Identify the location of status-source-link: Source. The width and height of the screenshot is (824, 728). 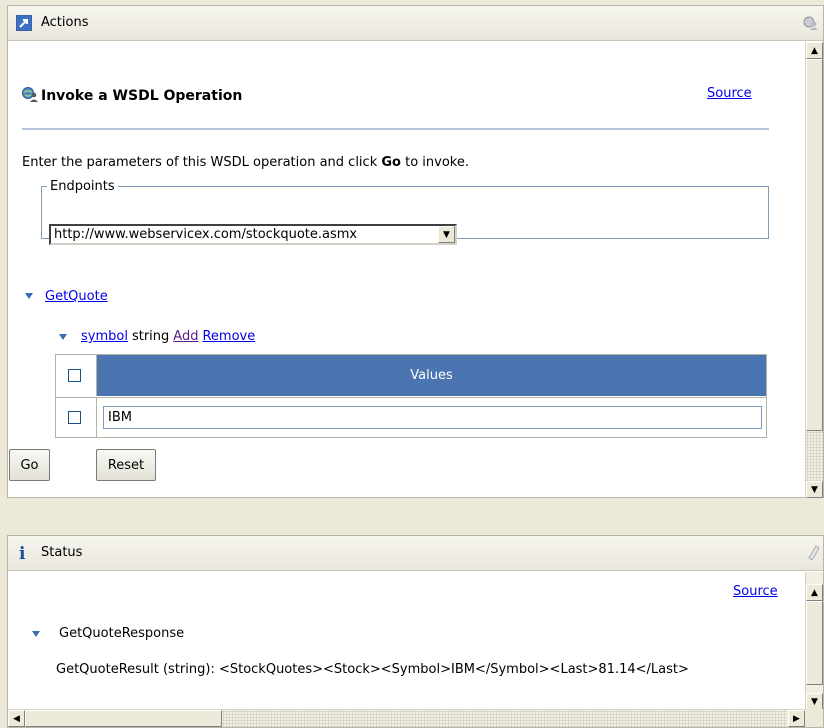
(755, 591).